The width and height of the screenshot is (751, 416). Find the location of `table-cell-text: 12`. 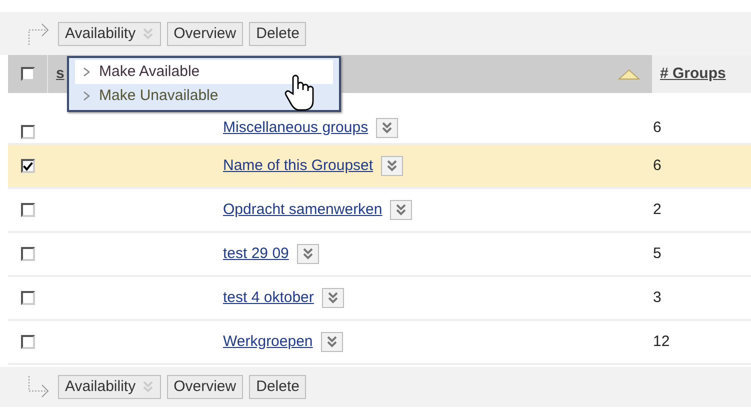

table-cell-text: 12 is located at coordinates (662, 342).